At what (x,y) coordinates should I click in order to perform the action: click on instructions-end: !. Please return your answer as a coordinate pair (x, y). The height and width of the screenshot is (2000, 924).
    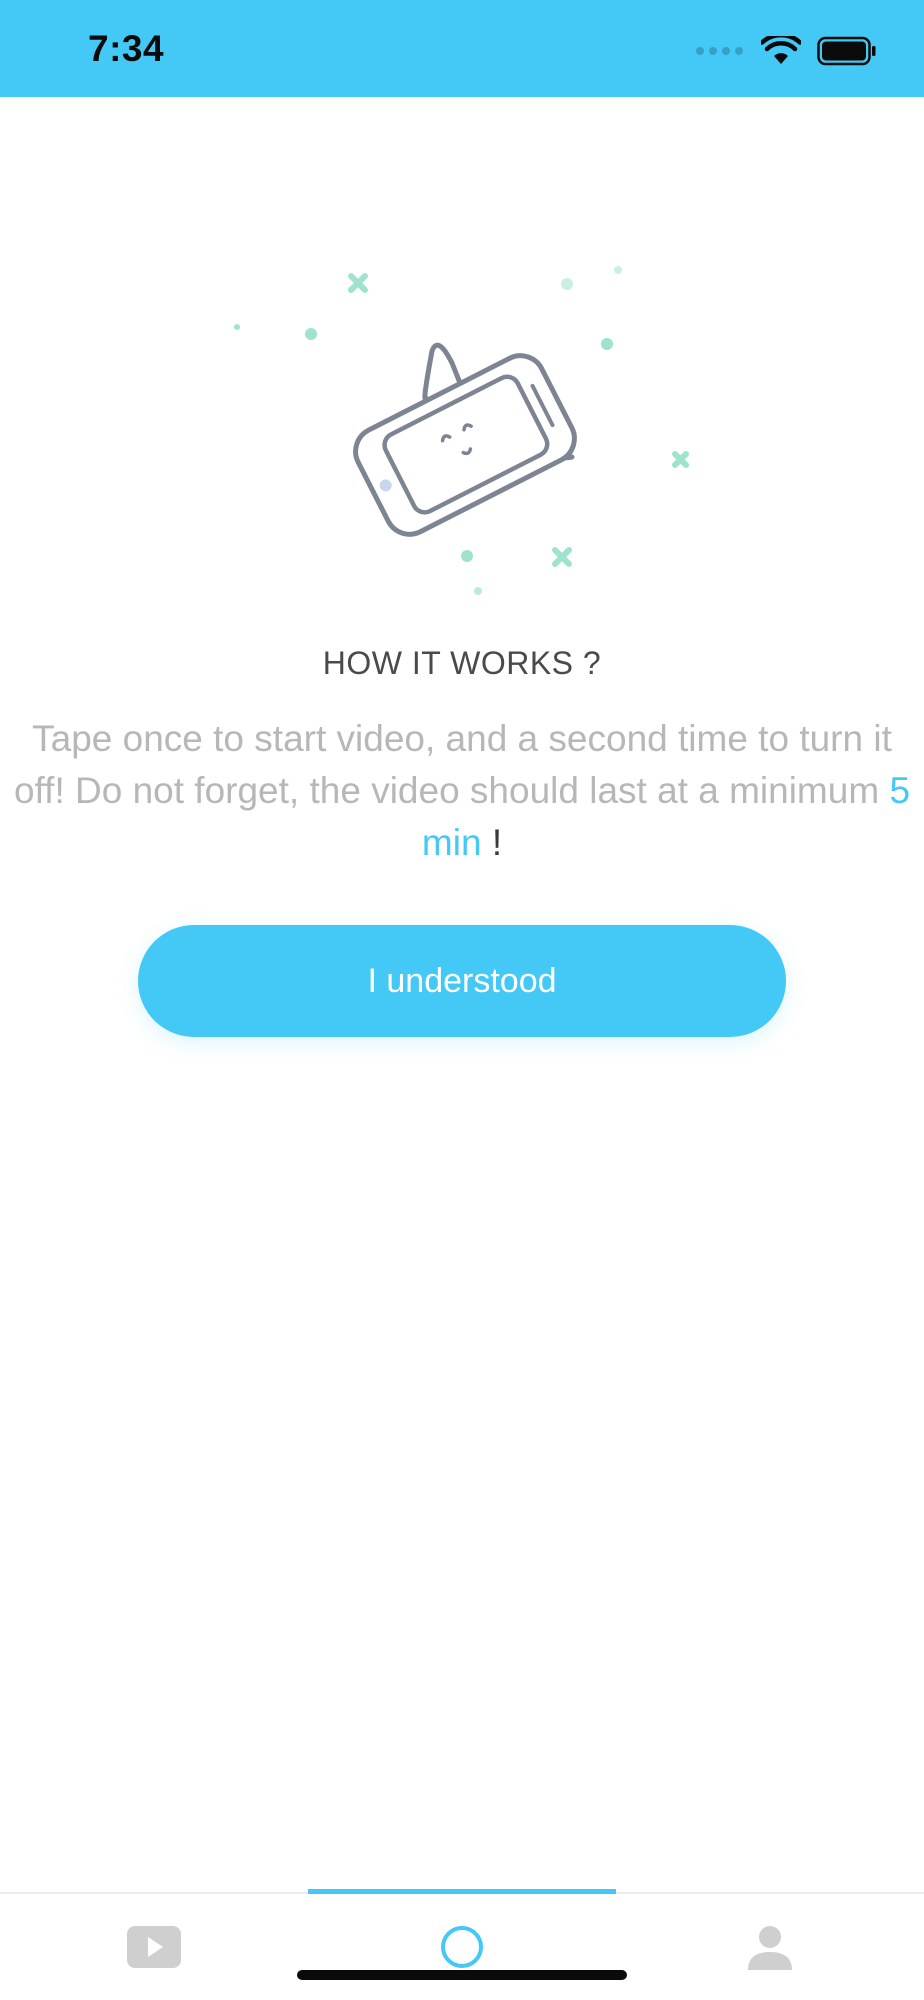
    Looking at the image, I should click on (497, 842).